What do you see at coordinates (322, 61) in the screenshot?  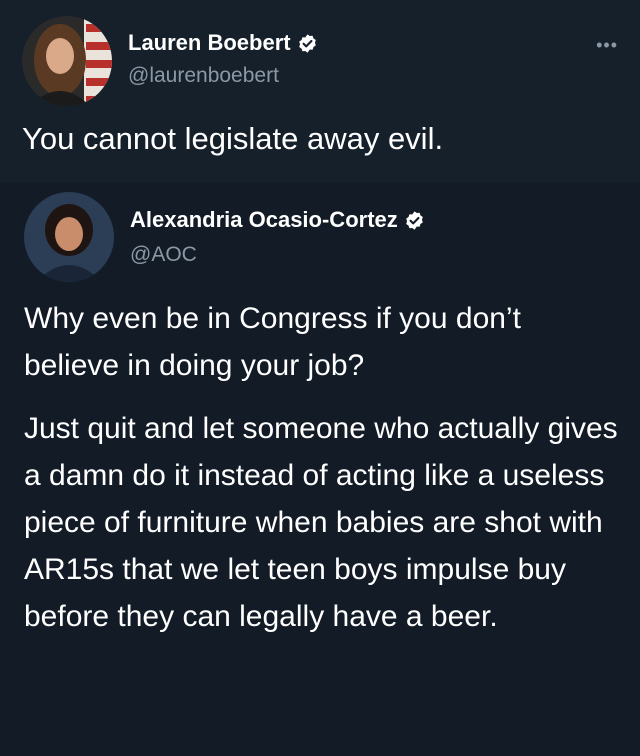 I see `tweet-header: Lauren Boebert @laurenboebert •••` at bounding box center [322, 61].